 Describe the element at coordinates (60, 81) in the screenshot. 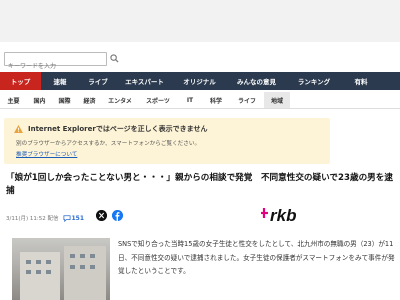

I see `tab-breaking: 速報` at that location.